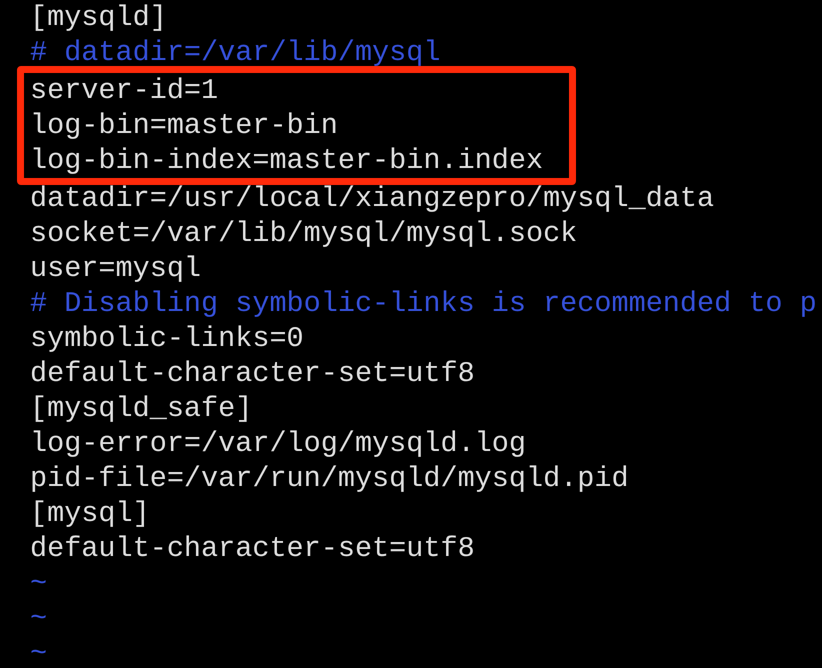 This screenshot has width=822, height=668. What do you see at coordinates (116, 268) in the screenshot?
I see `config-line: user=mysql` at bounding box center [116, 268].